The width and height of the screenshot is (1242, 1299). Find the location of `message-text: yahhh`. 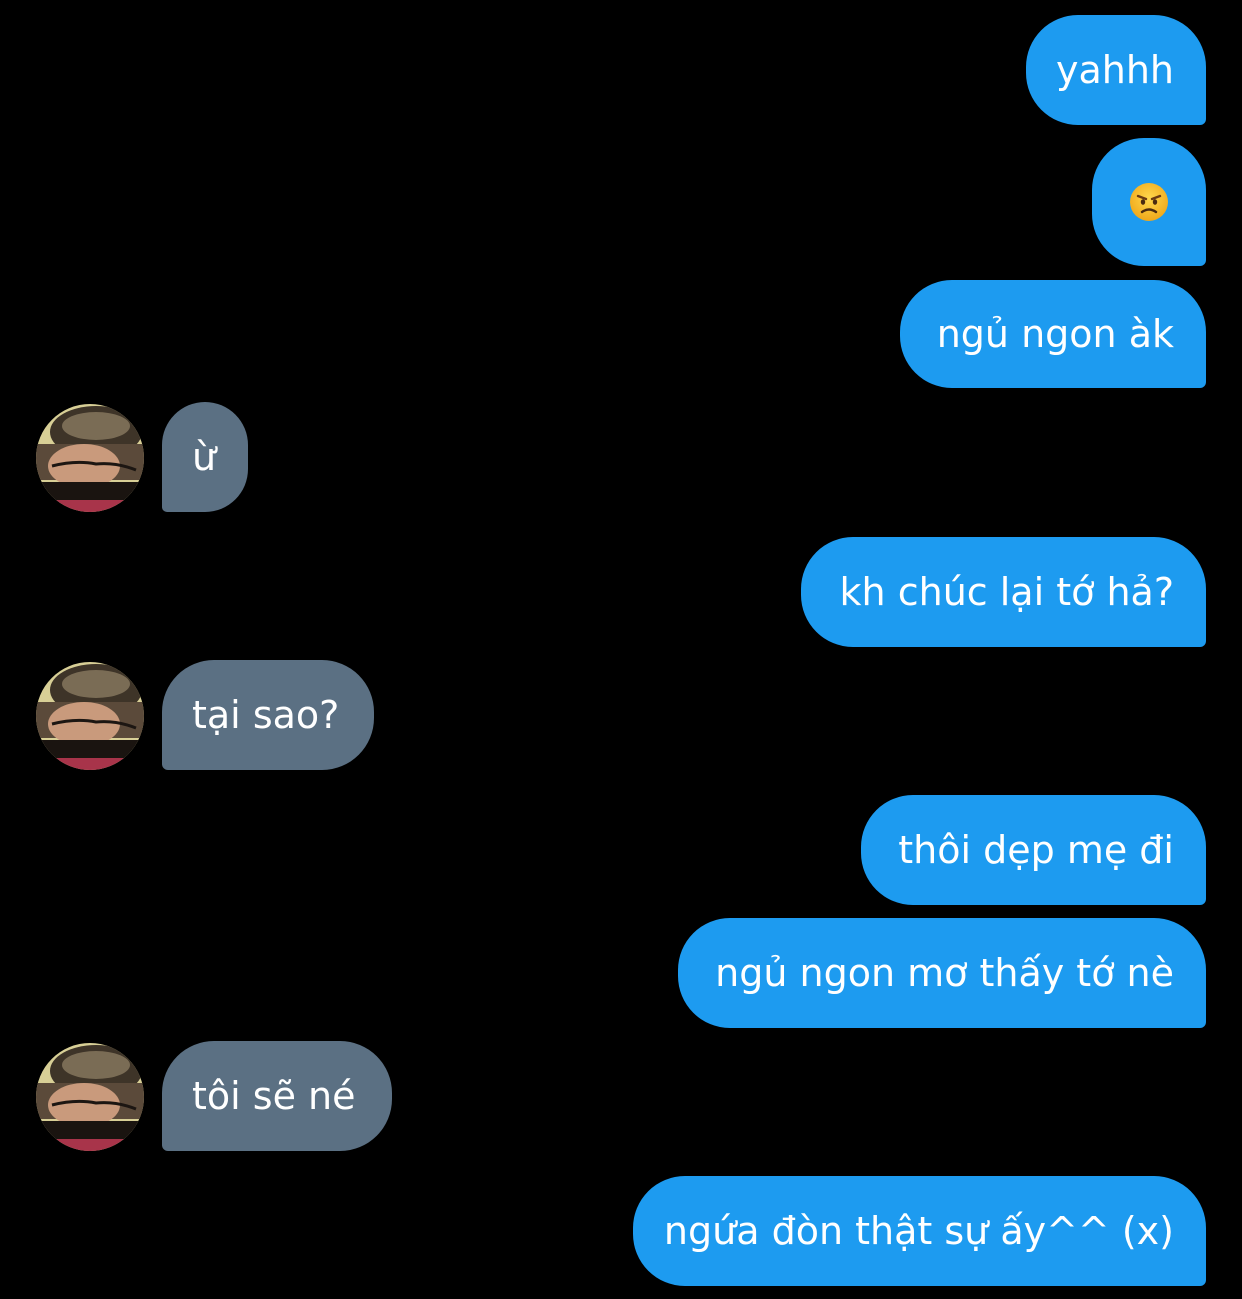

message-text: yahhh is located at coordinates (1114, 70).